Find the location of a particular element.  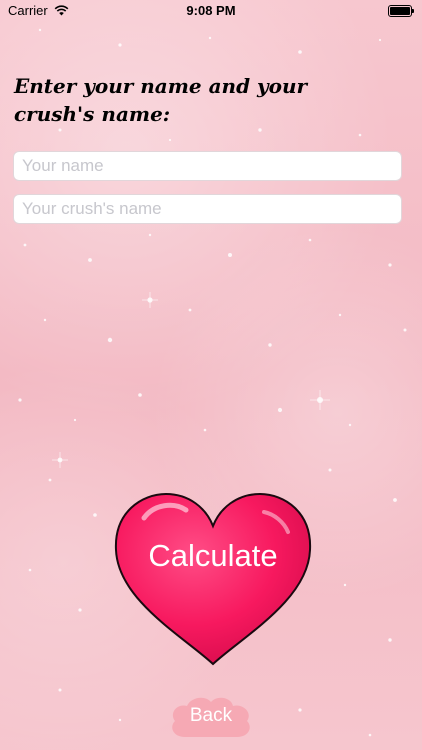

calculate-button: Calculate is located at coordinates (213, 580).